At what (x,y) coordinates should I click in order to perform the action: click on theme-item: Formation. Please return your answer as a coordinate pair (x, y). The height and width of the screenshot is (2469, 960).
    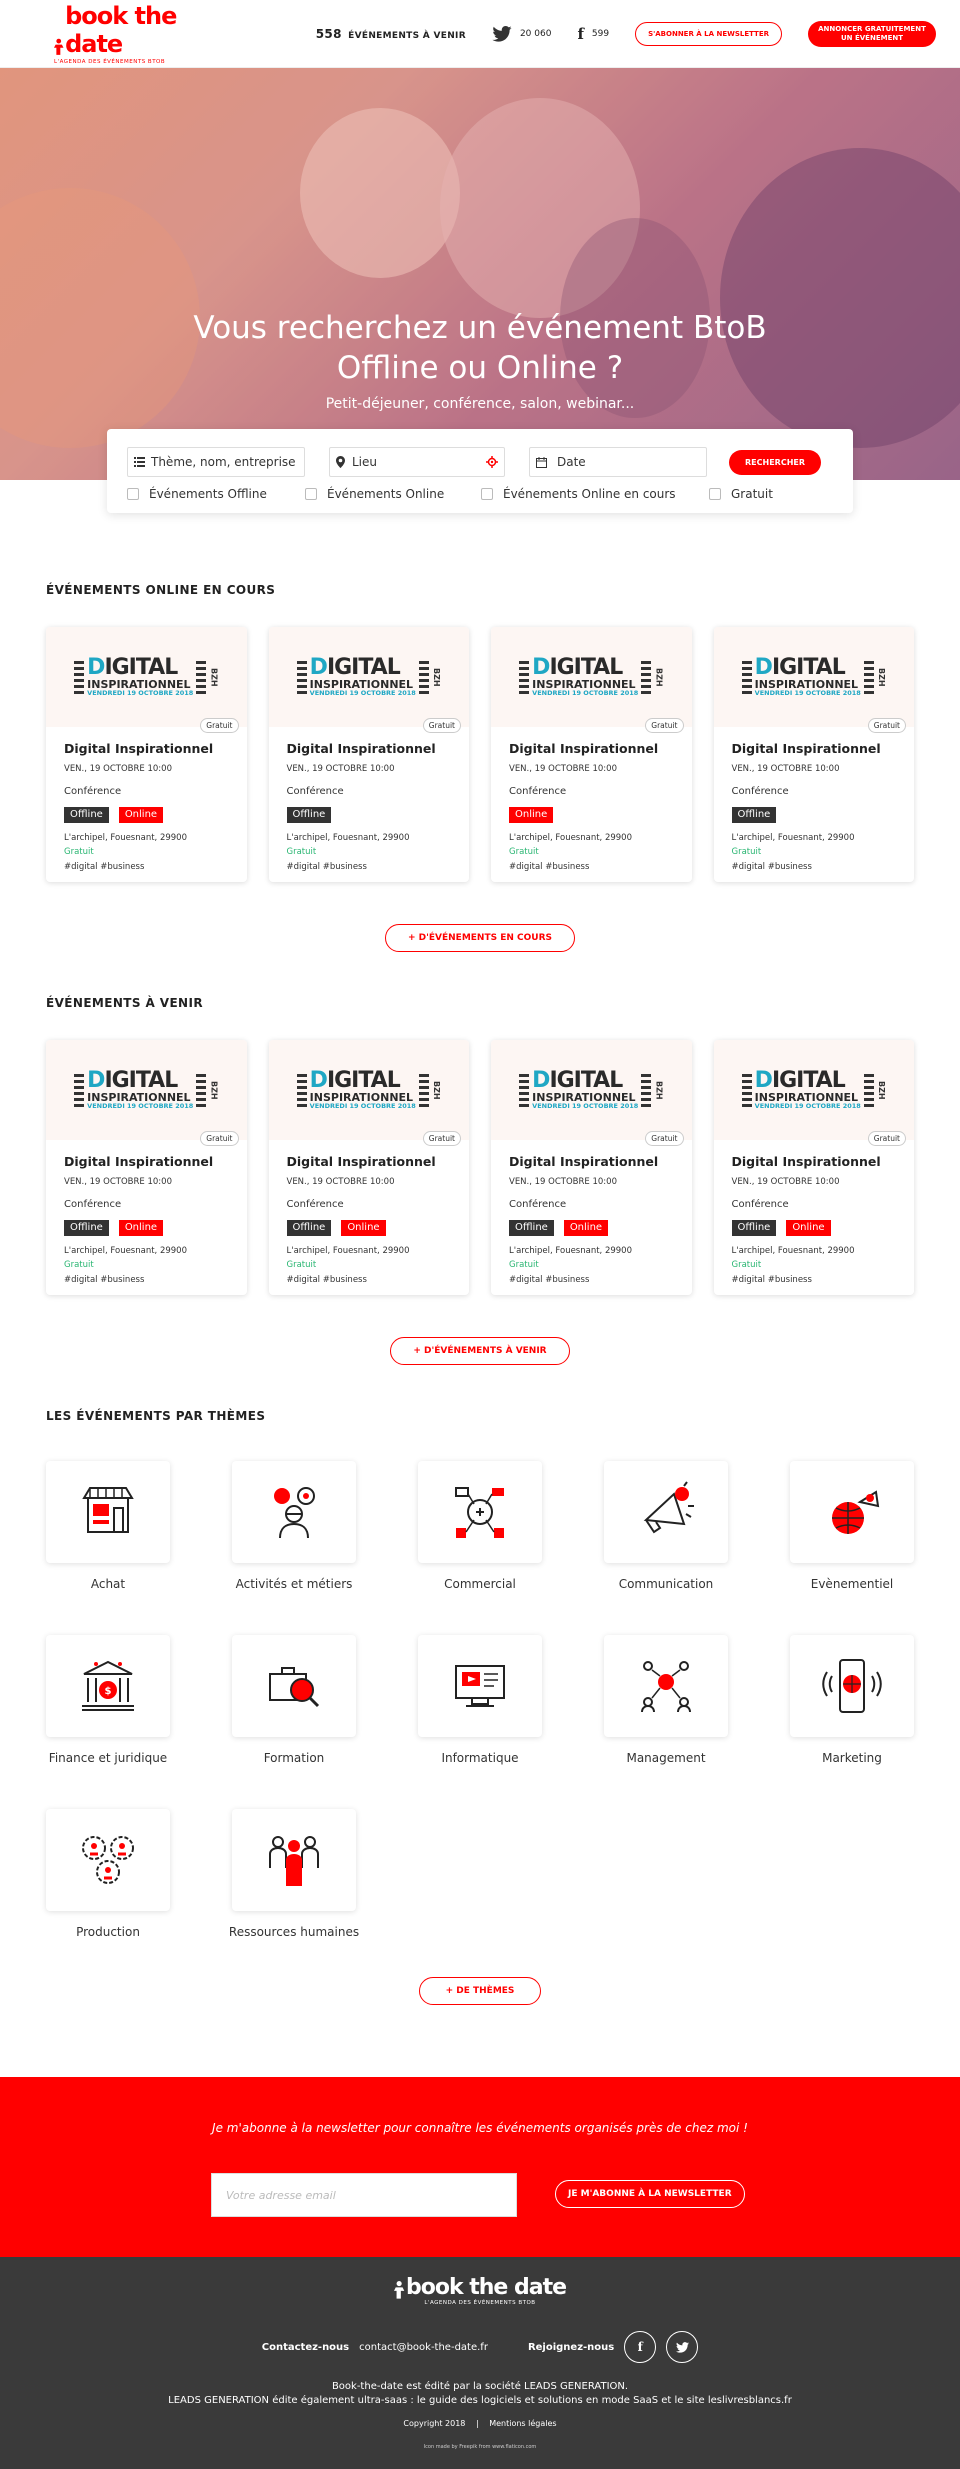
    Looking at the image, I should click on (294, 1700).